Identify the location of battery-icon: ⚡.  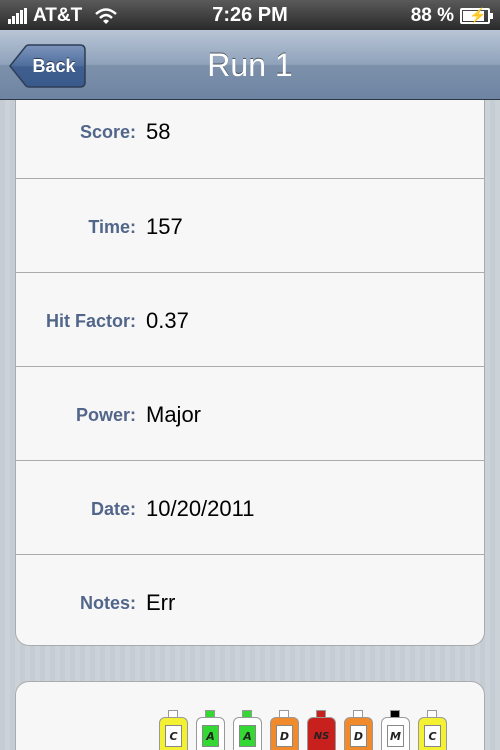
(476, 15).